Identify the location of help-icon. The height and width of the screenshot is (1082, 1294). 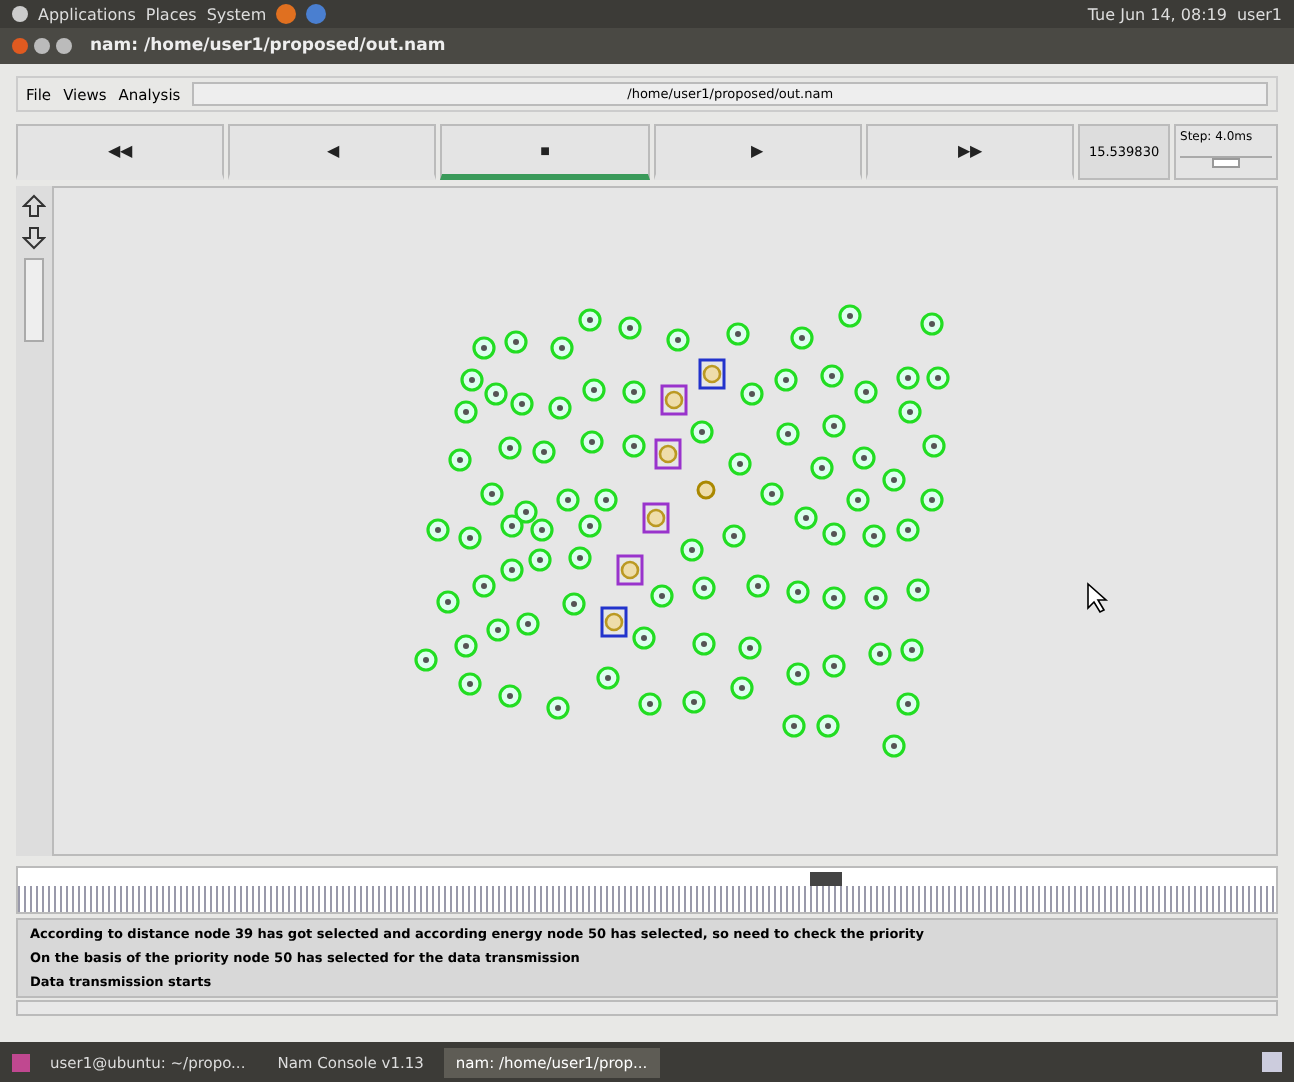
(316, 14).